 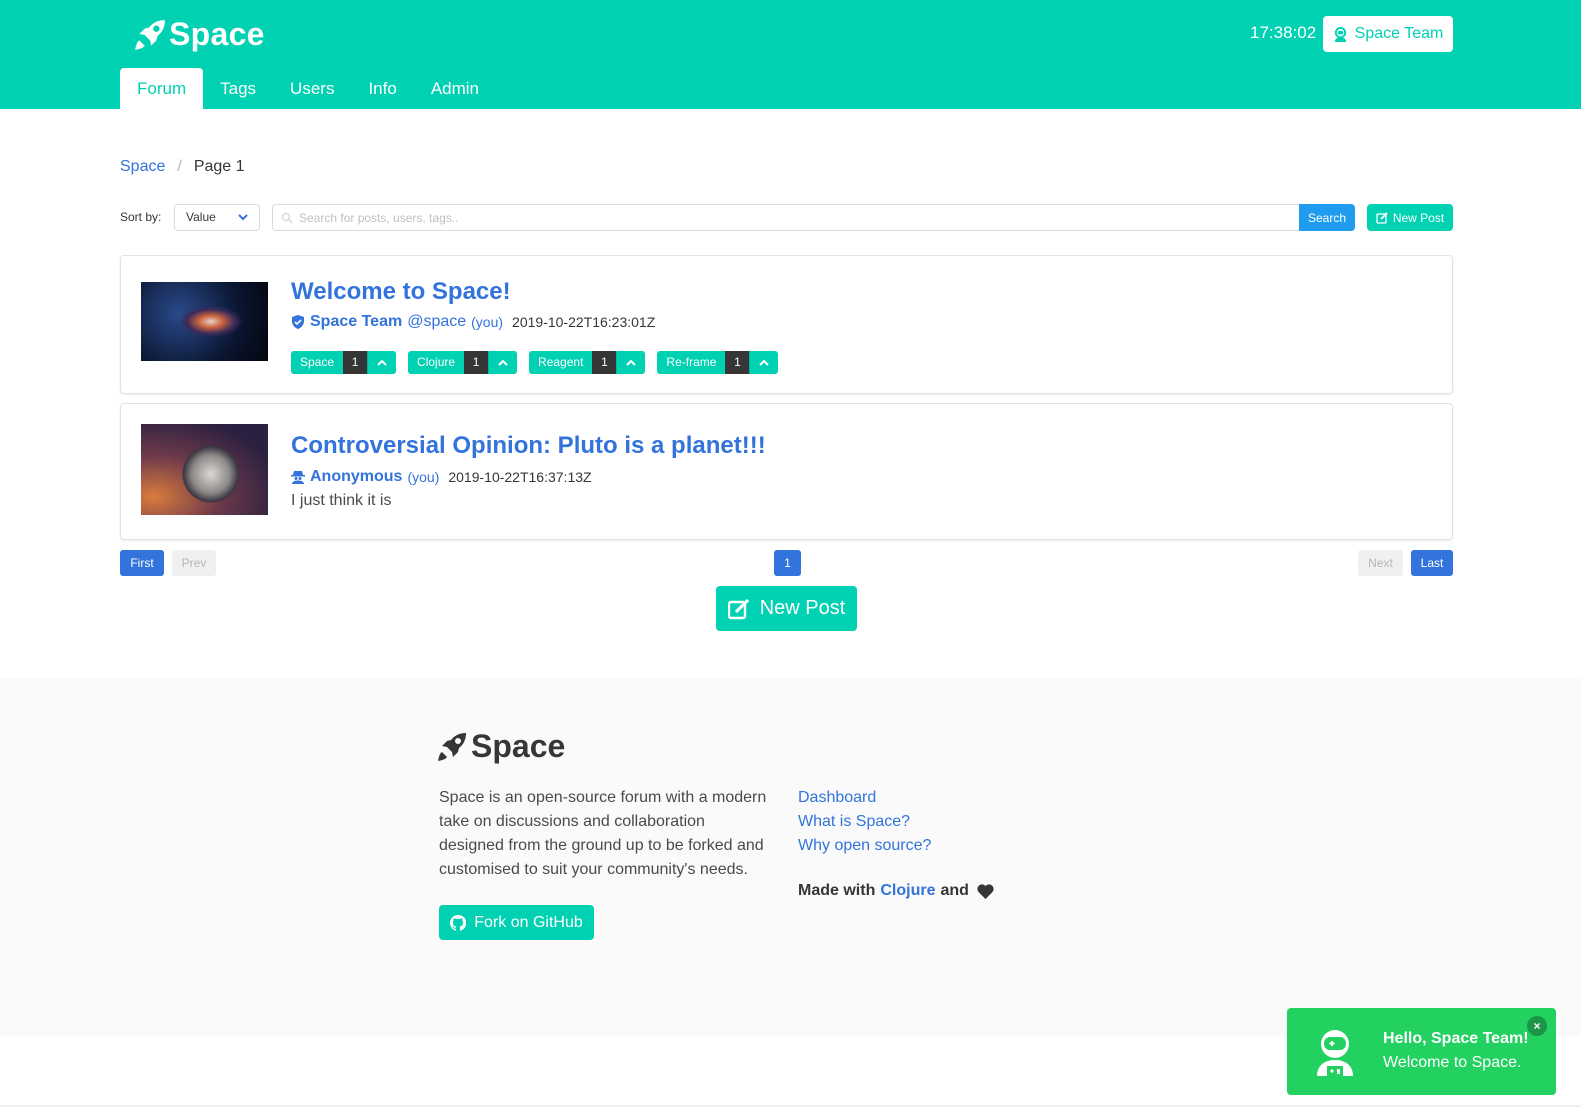 I want to click on tag-chip: Reagent 1, so click(x=587, y=362).